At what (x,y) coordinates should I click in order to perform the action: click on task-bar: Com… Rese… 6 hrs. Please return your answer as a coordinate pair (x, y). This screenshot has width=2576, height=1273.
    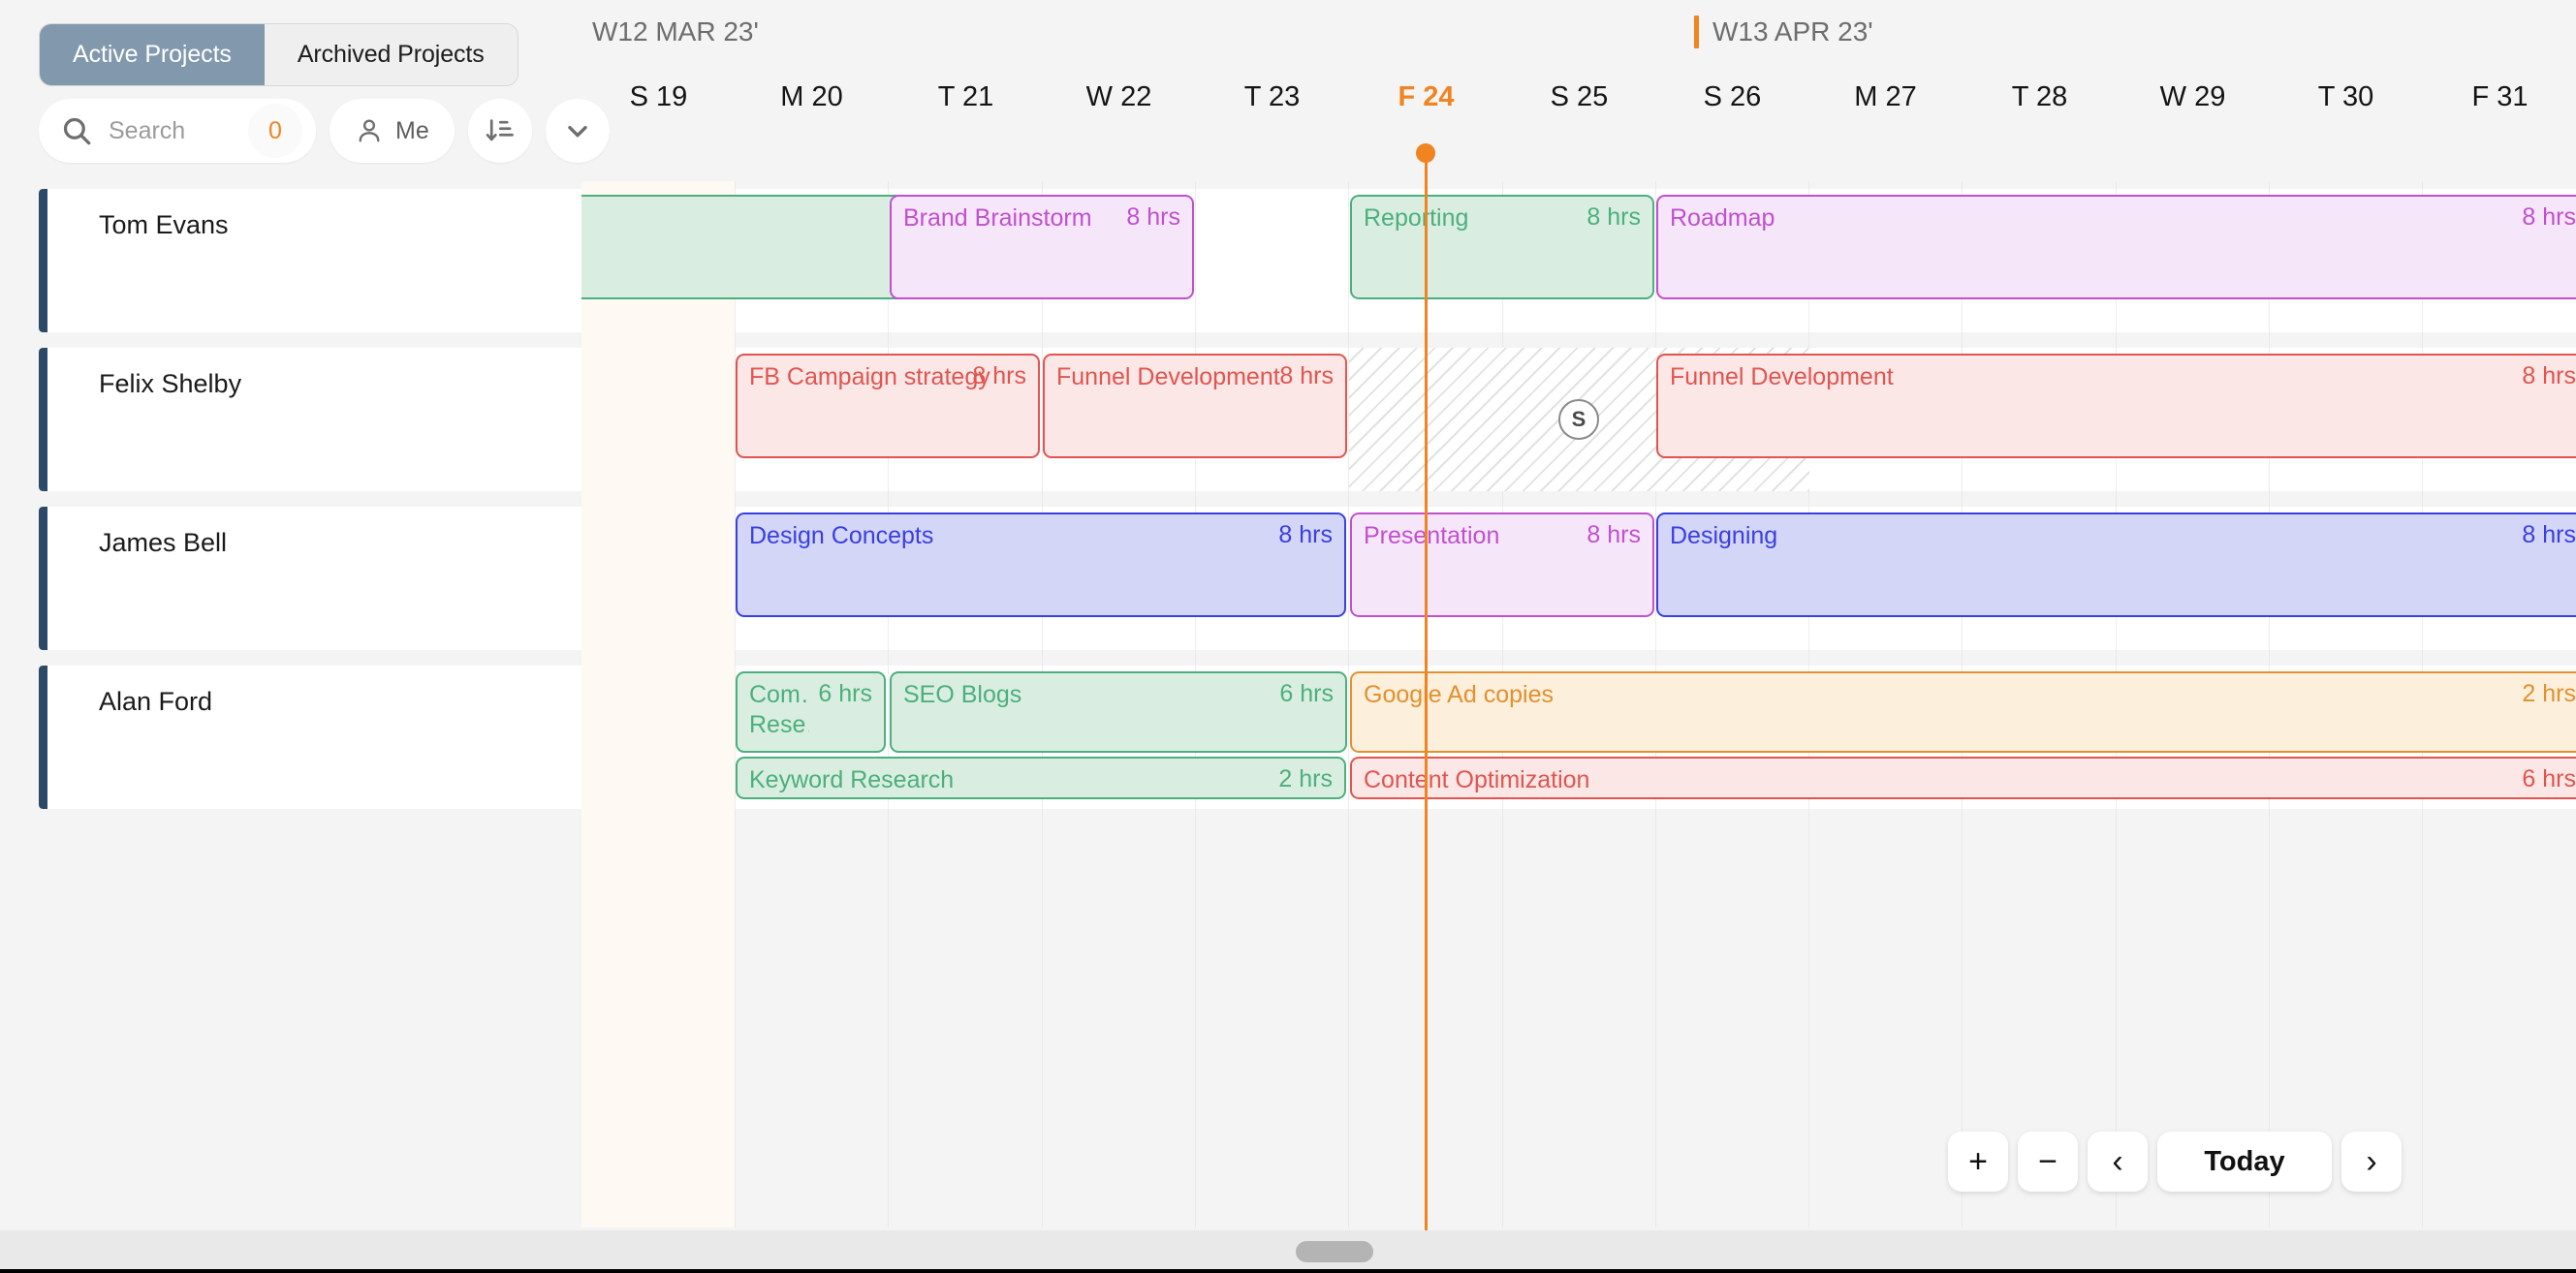
    Looking at the image, I should click on (811, 712).